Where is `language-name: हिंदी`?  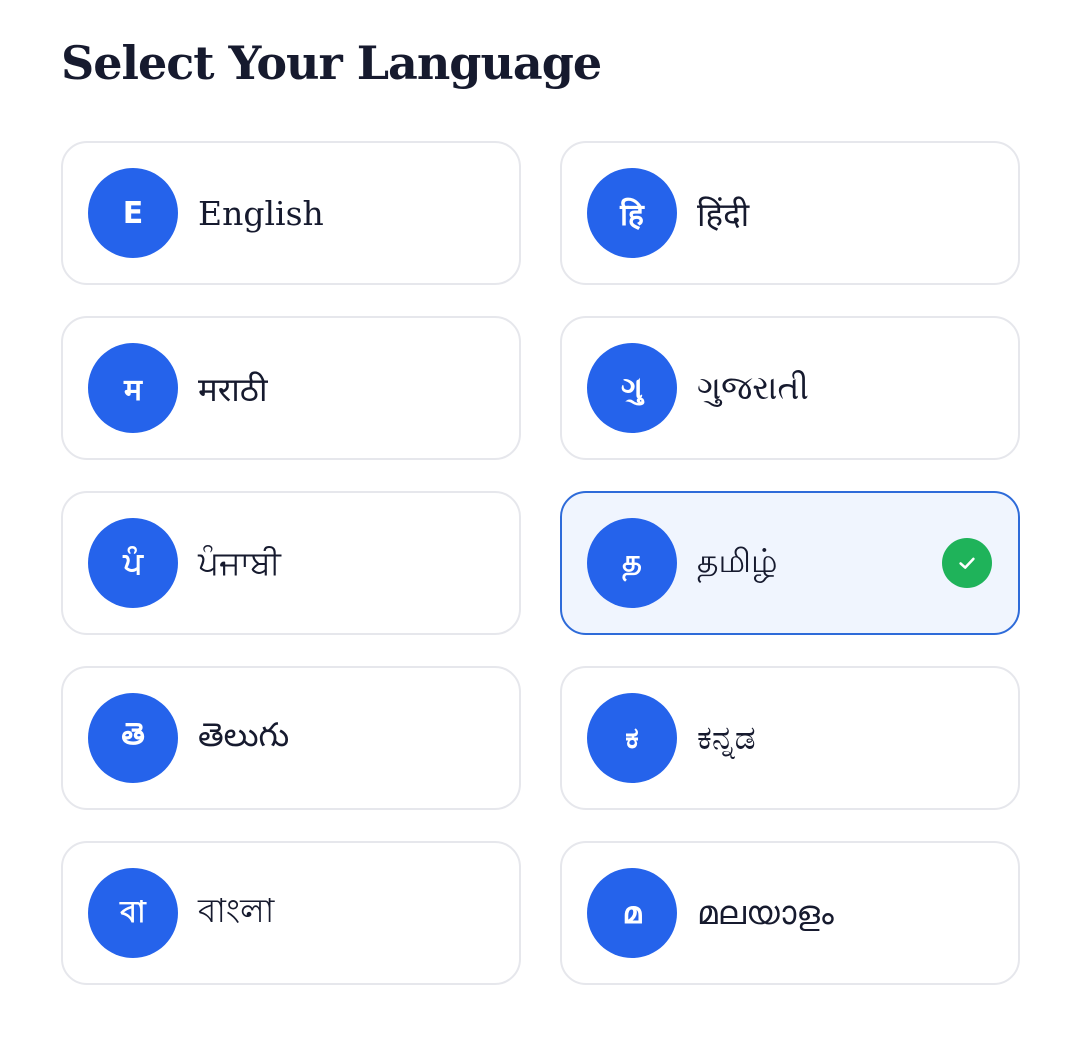
language-name: हिंदी is located at coordinates (723, 214).